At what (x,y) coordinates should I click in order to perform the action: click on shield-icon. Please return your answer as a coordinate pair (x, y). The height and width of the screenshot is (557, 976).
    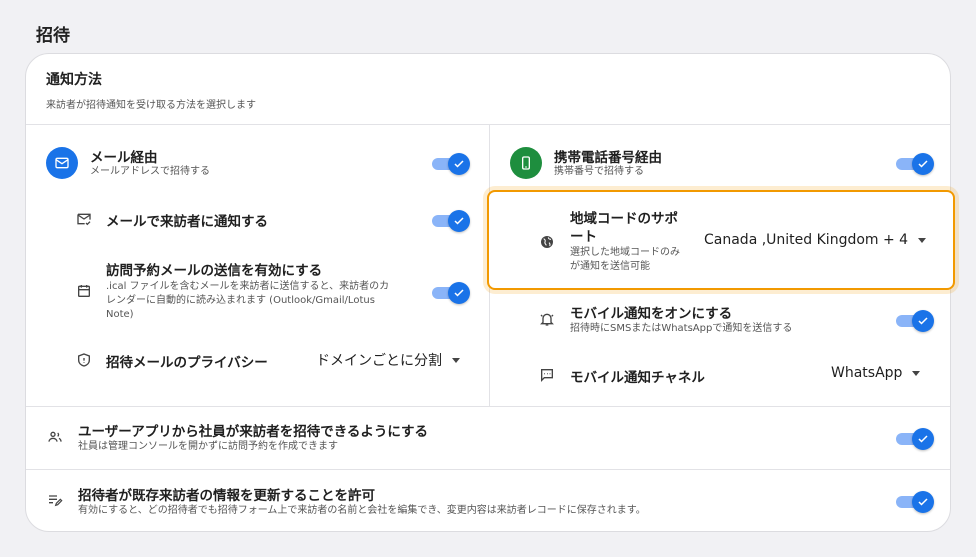
    Looking at the image, I should click on (84, 360).